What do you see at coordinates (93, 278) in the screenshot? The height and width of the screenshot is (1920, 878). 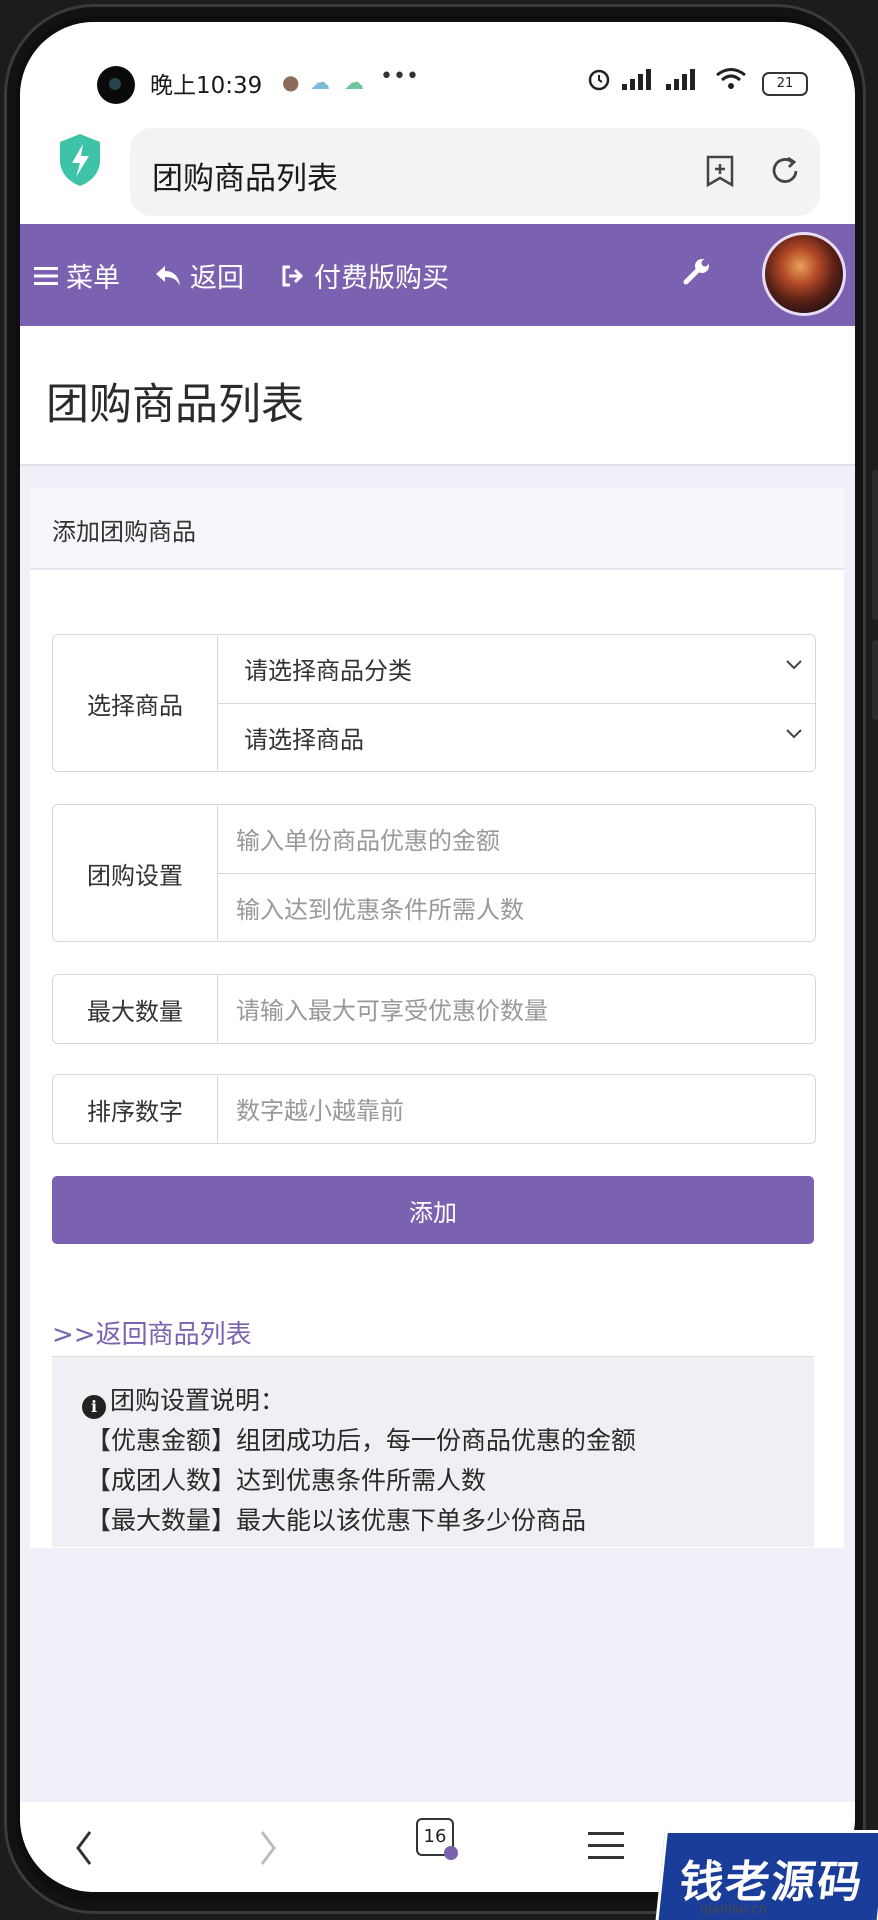 I see `menu-label: 菜单` at bounding box center [93, 278].